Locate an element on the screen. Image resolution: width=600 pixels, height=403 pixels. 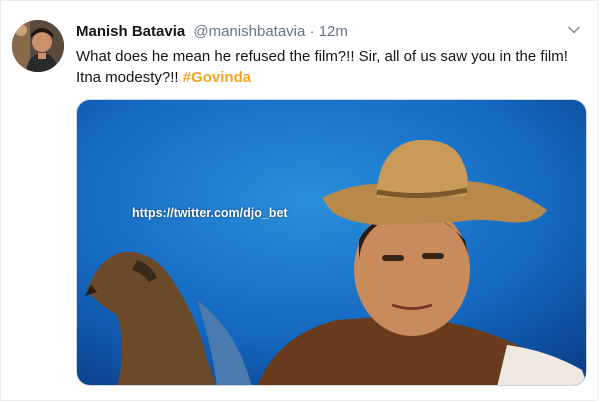
timestamp: 12m is located at coordinates (333, 31).